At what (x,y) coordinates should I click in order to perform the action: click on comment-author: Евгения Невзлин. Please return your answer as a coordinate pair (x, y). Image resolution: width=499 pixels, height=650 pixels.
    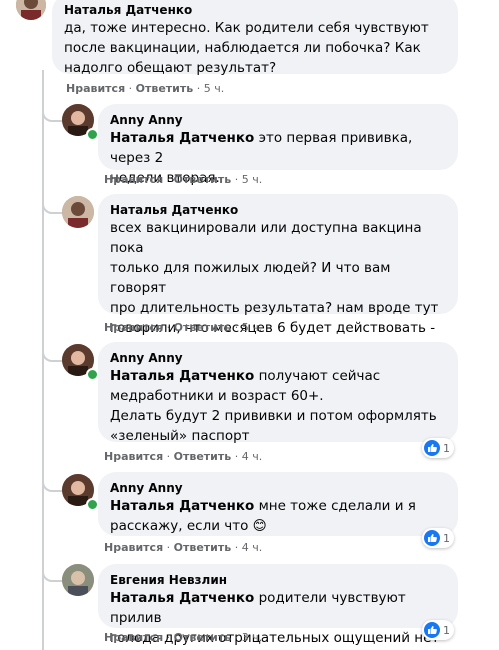
    Looking at the image, I should click on (278, 580).